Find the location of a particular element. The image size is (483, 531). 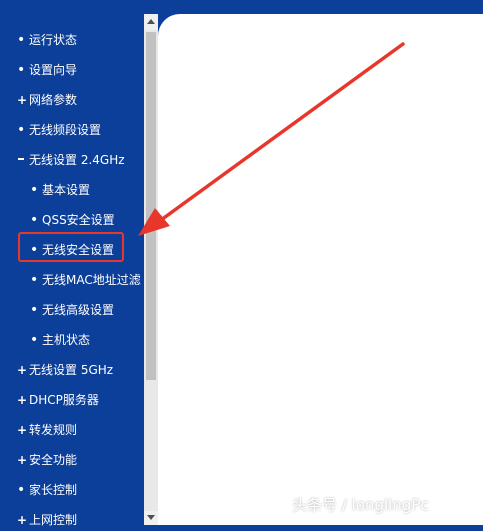

sidebar-item-wireless-5g: + 无线设置 5GHz is located at coordinates (72, 370).